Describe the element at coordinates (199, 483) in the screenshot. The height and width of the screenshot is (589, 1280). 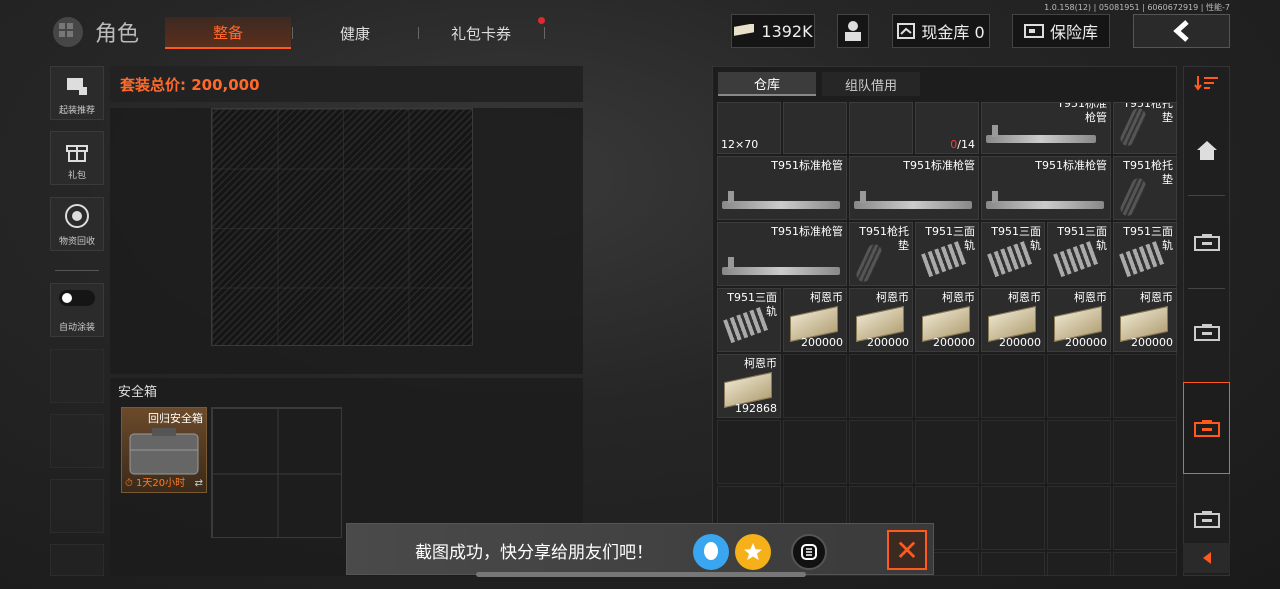
I see `swap-icon: ⇄` at that location.